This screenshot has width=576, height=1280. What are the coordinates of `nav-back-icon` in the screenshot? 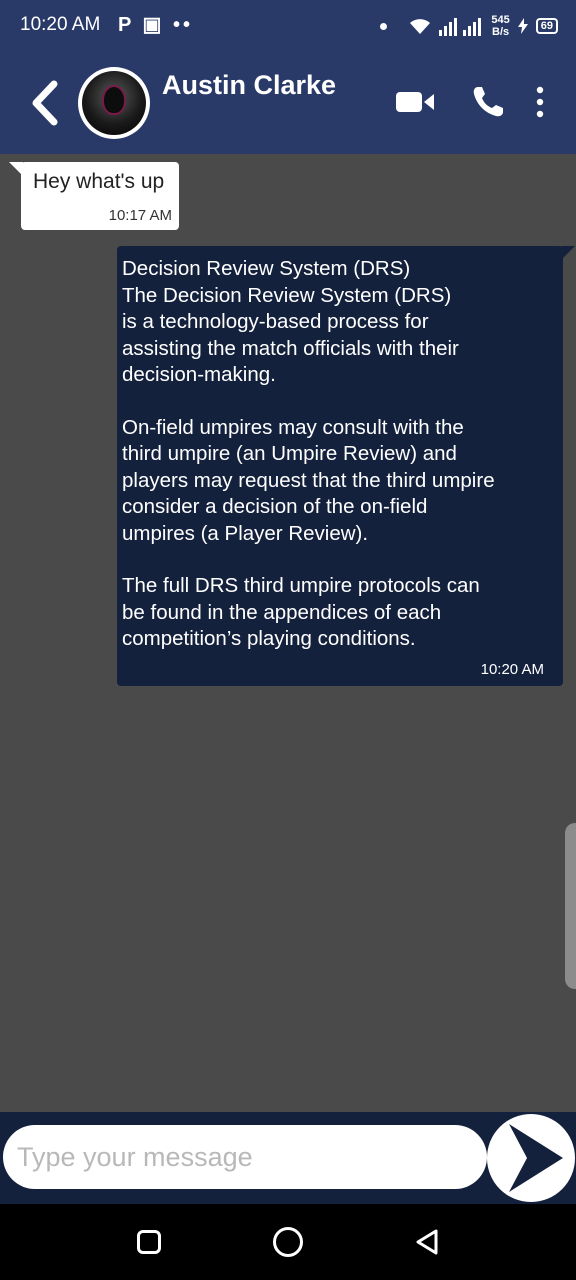 It's located at (427, 1242).